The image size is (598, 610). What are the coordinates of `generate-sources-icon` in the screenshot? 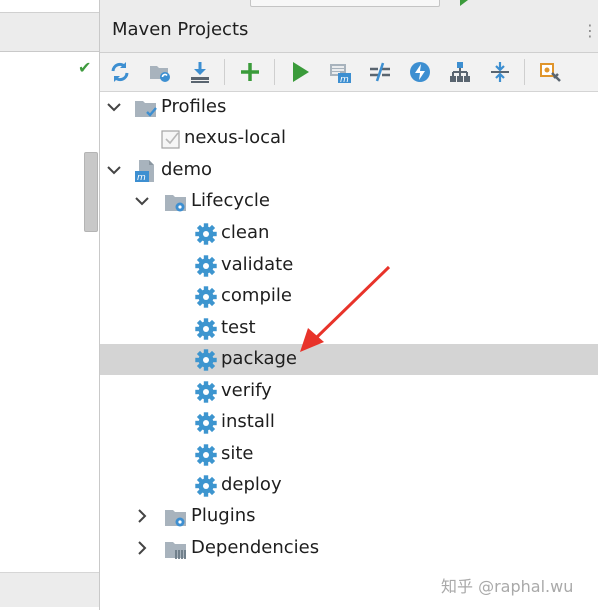 It's located at (160, 72).